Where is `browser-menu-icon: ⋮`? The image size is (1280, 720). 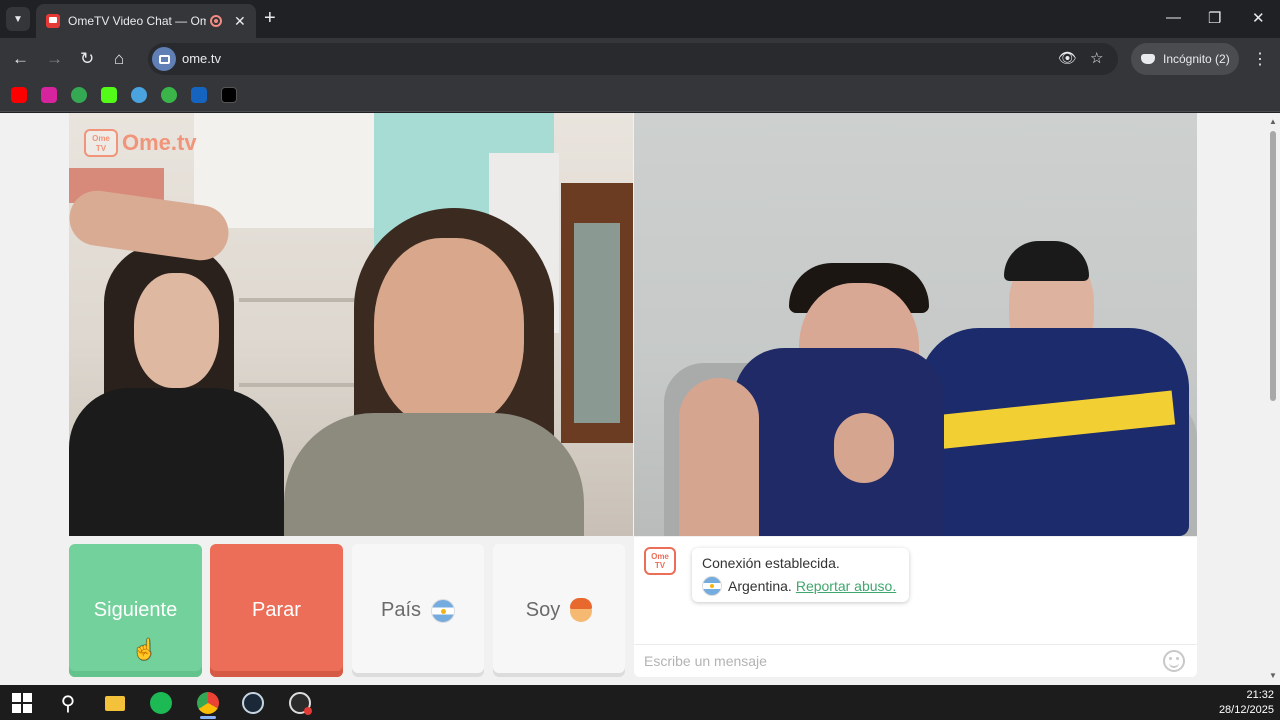
browser-menu-icon: ⋮ is located at coordinates (1260, 59).